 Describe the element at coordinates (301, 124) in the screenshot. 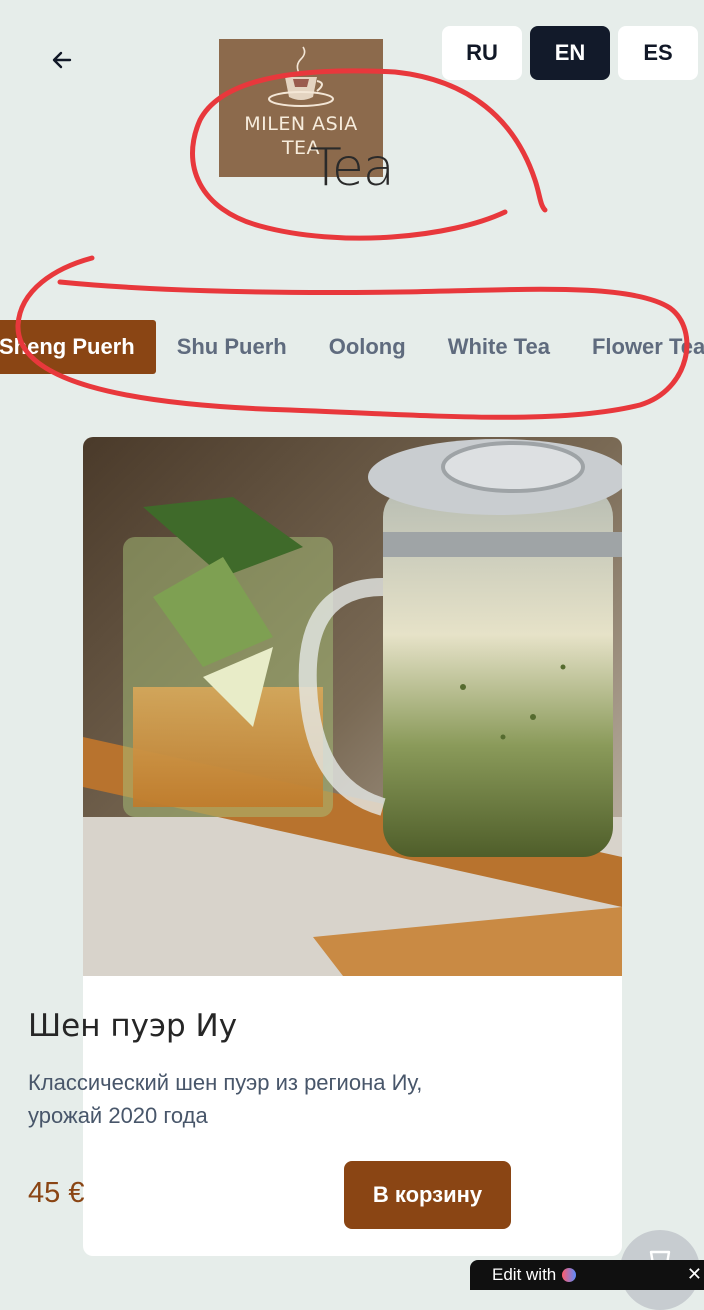

I see `logo-line-1: MILEN ASIA` at that location.